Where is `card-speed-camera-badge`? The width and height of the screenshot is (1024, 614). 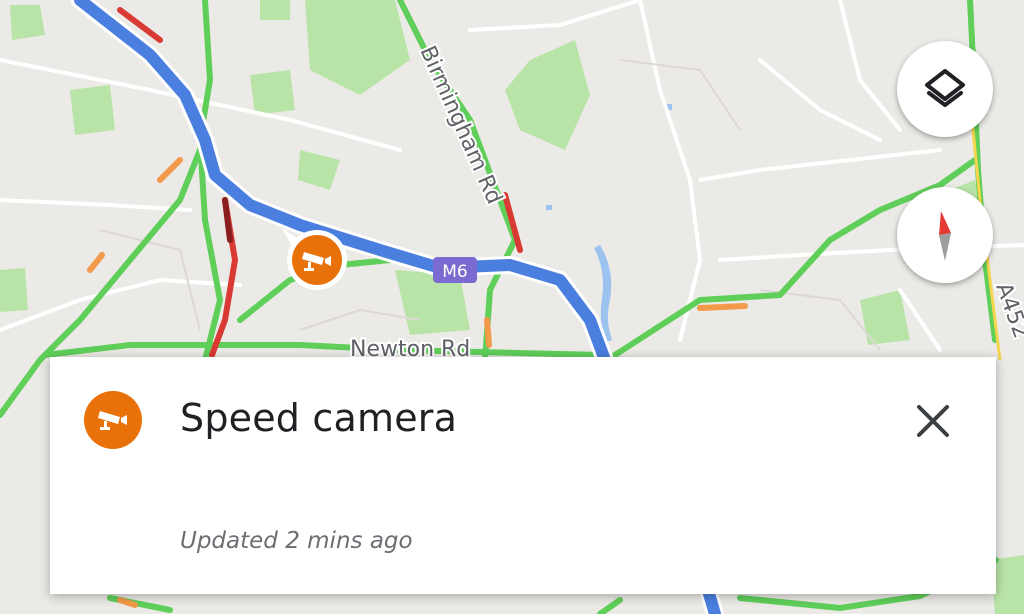
card-speed-camera-badge is located at coordinates (113, 420).